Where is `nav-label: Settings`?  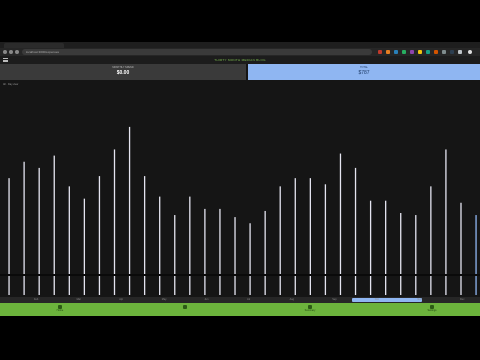 nav-label: Settings is located at coordinates (432, 310).